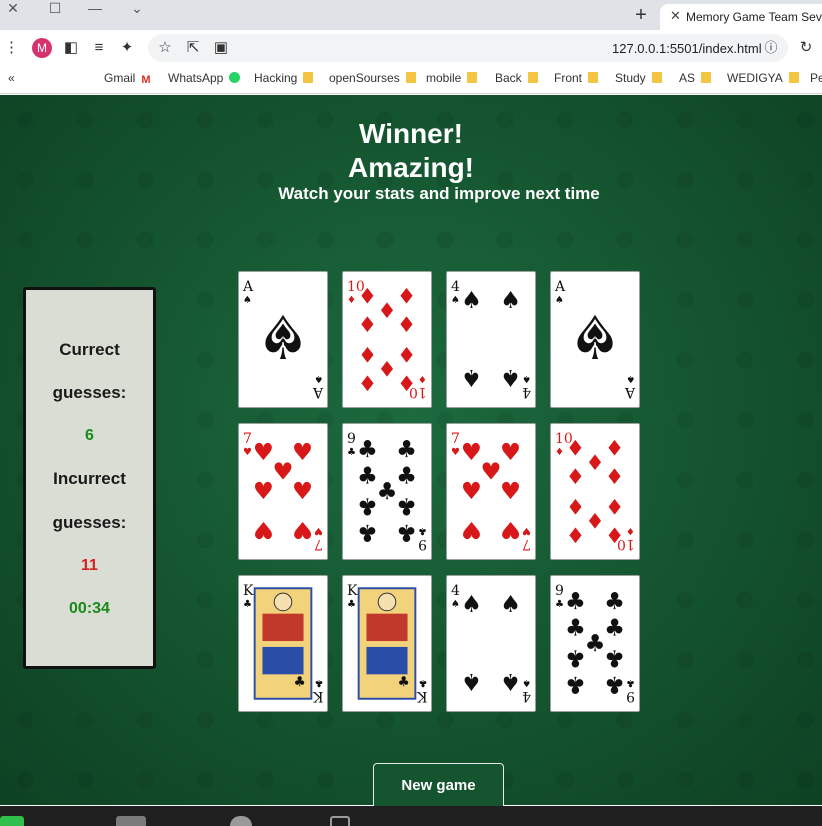 This screenshot has height=826, width=822. What do you see at coordinates (559, 452) in the screenshot?
I see `diamond-icon: ♦` at bounding box center [559, 452].